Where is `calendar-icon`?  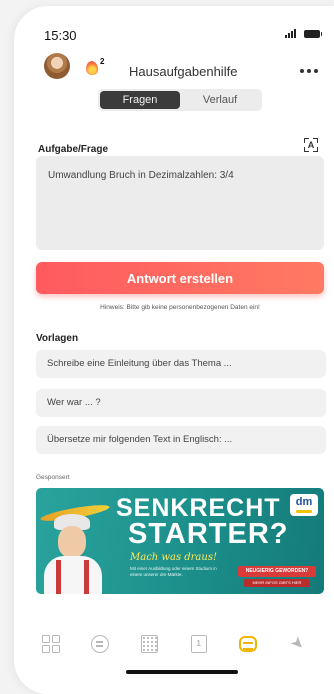 calendar-icon is located at coordinates (149, 644).